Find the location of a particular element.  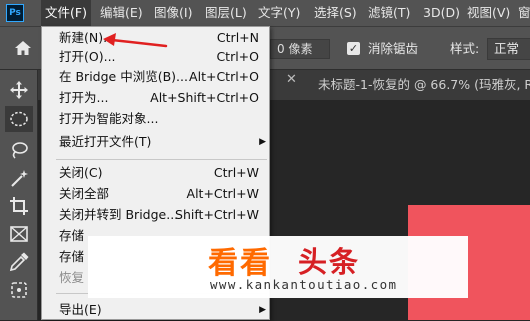

watermark-url: www.kankantoutiao.com is located at coordinates (304, 284).